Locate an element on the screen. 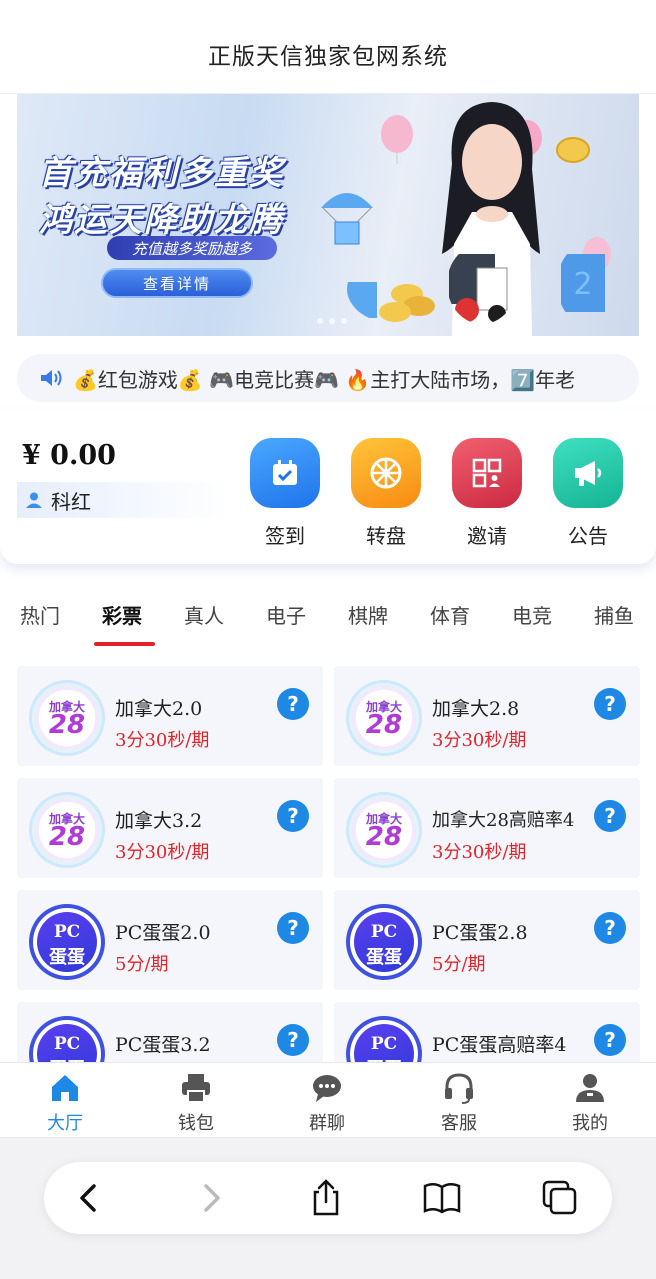  game-card: 加拿大 28 加拿大3.2 3分30秒/期 ? is located at coordinates (170, 828).